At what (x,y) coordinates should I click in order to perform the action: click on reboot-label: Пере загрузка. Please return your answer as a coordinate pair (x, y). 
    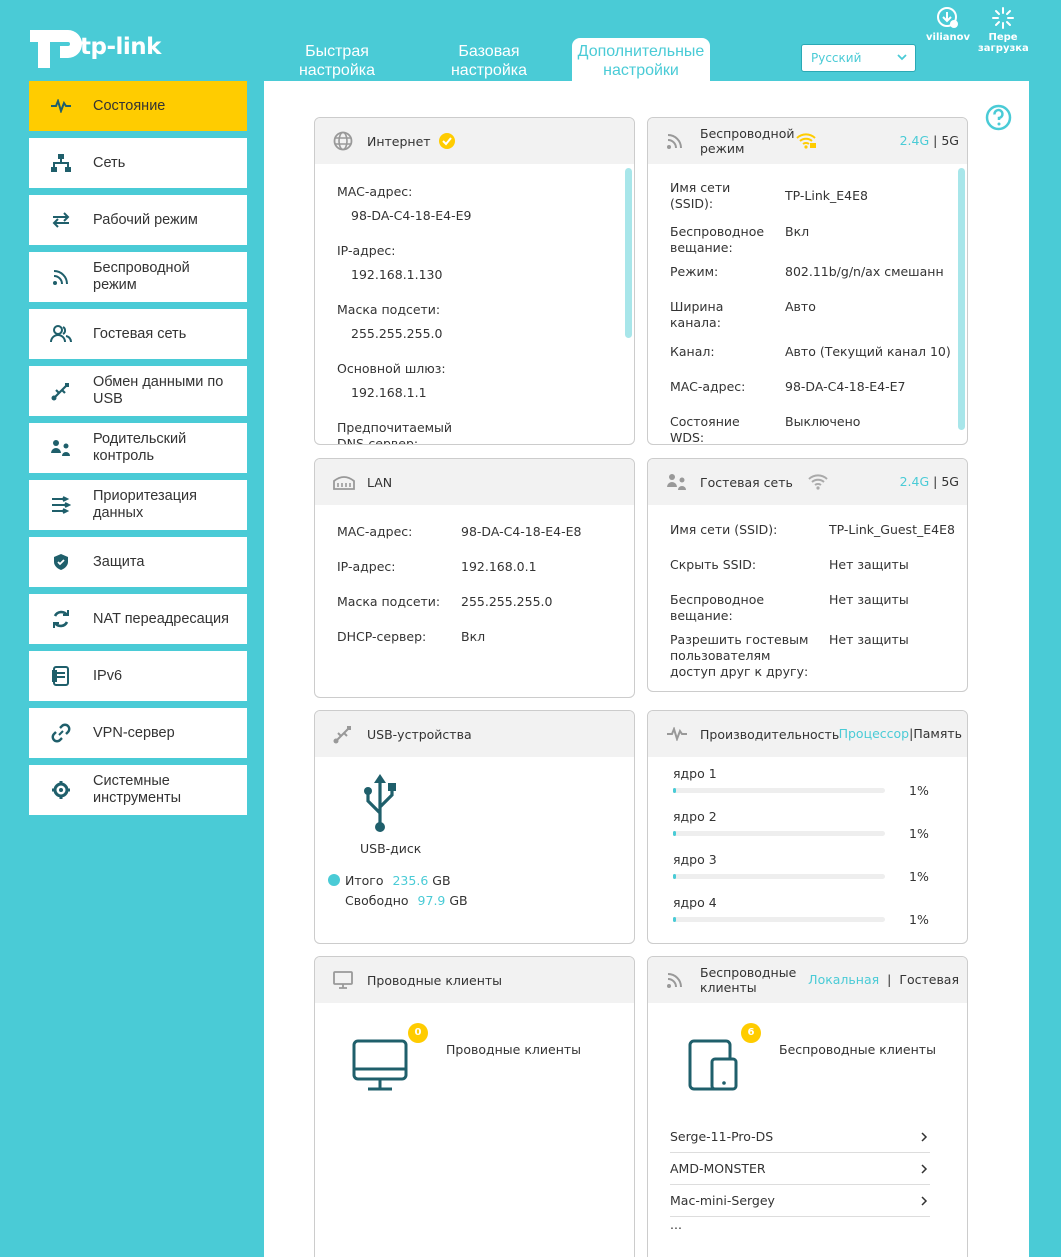
    Looking at the image, I should click on (1003, 43).